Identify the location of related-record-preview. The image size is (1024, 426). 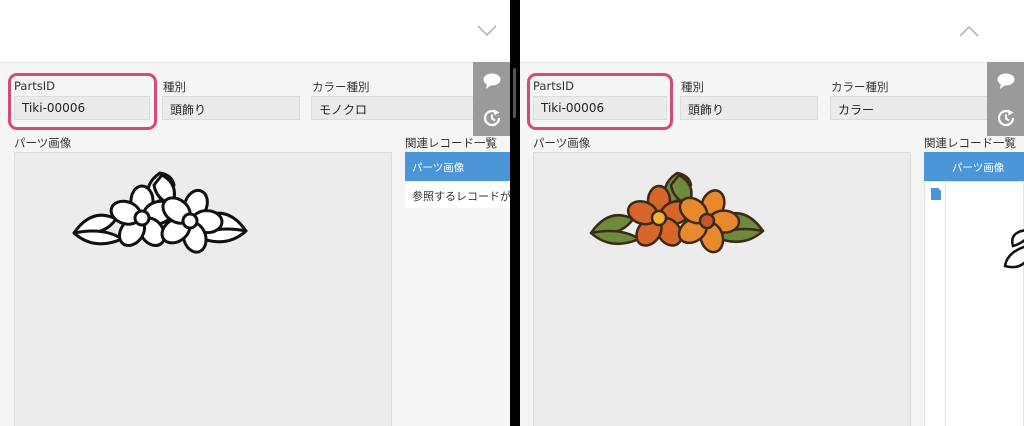
(974, 303).